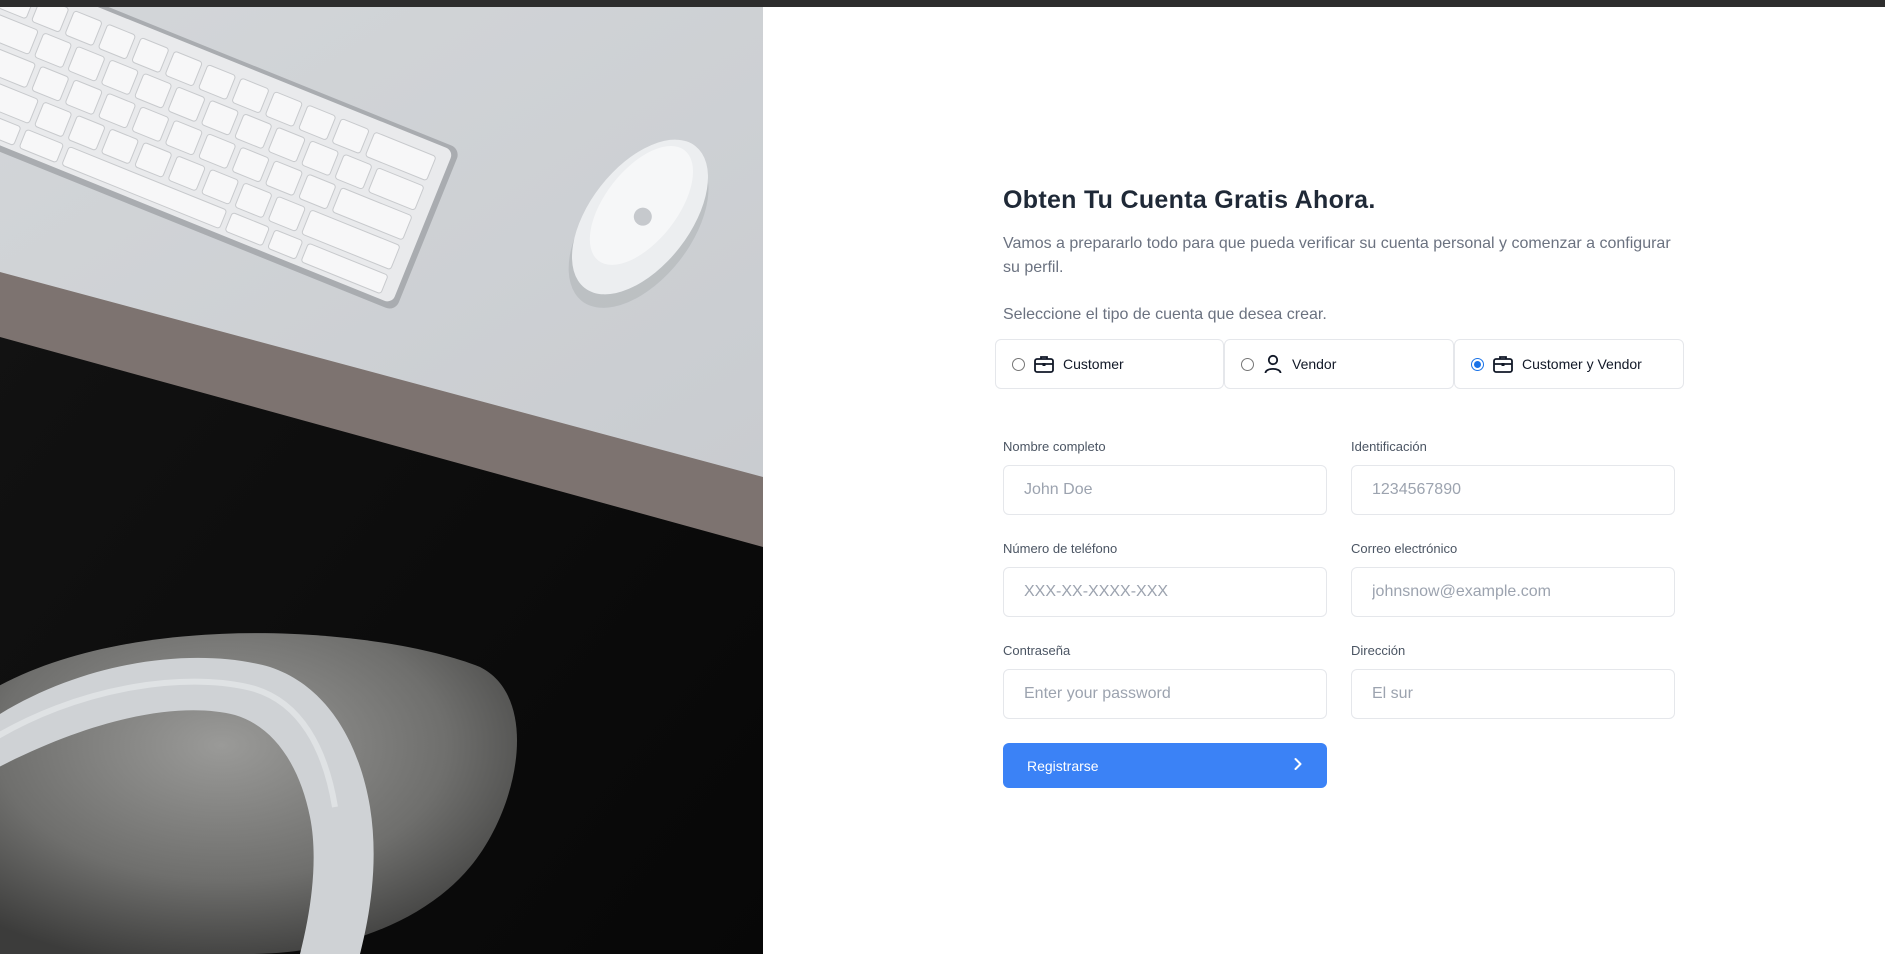  I want to click on customer-vendor-radio, so click(1477, 364).